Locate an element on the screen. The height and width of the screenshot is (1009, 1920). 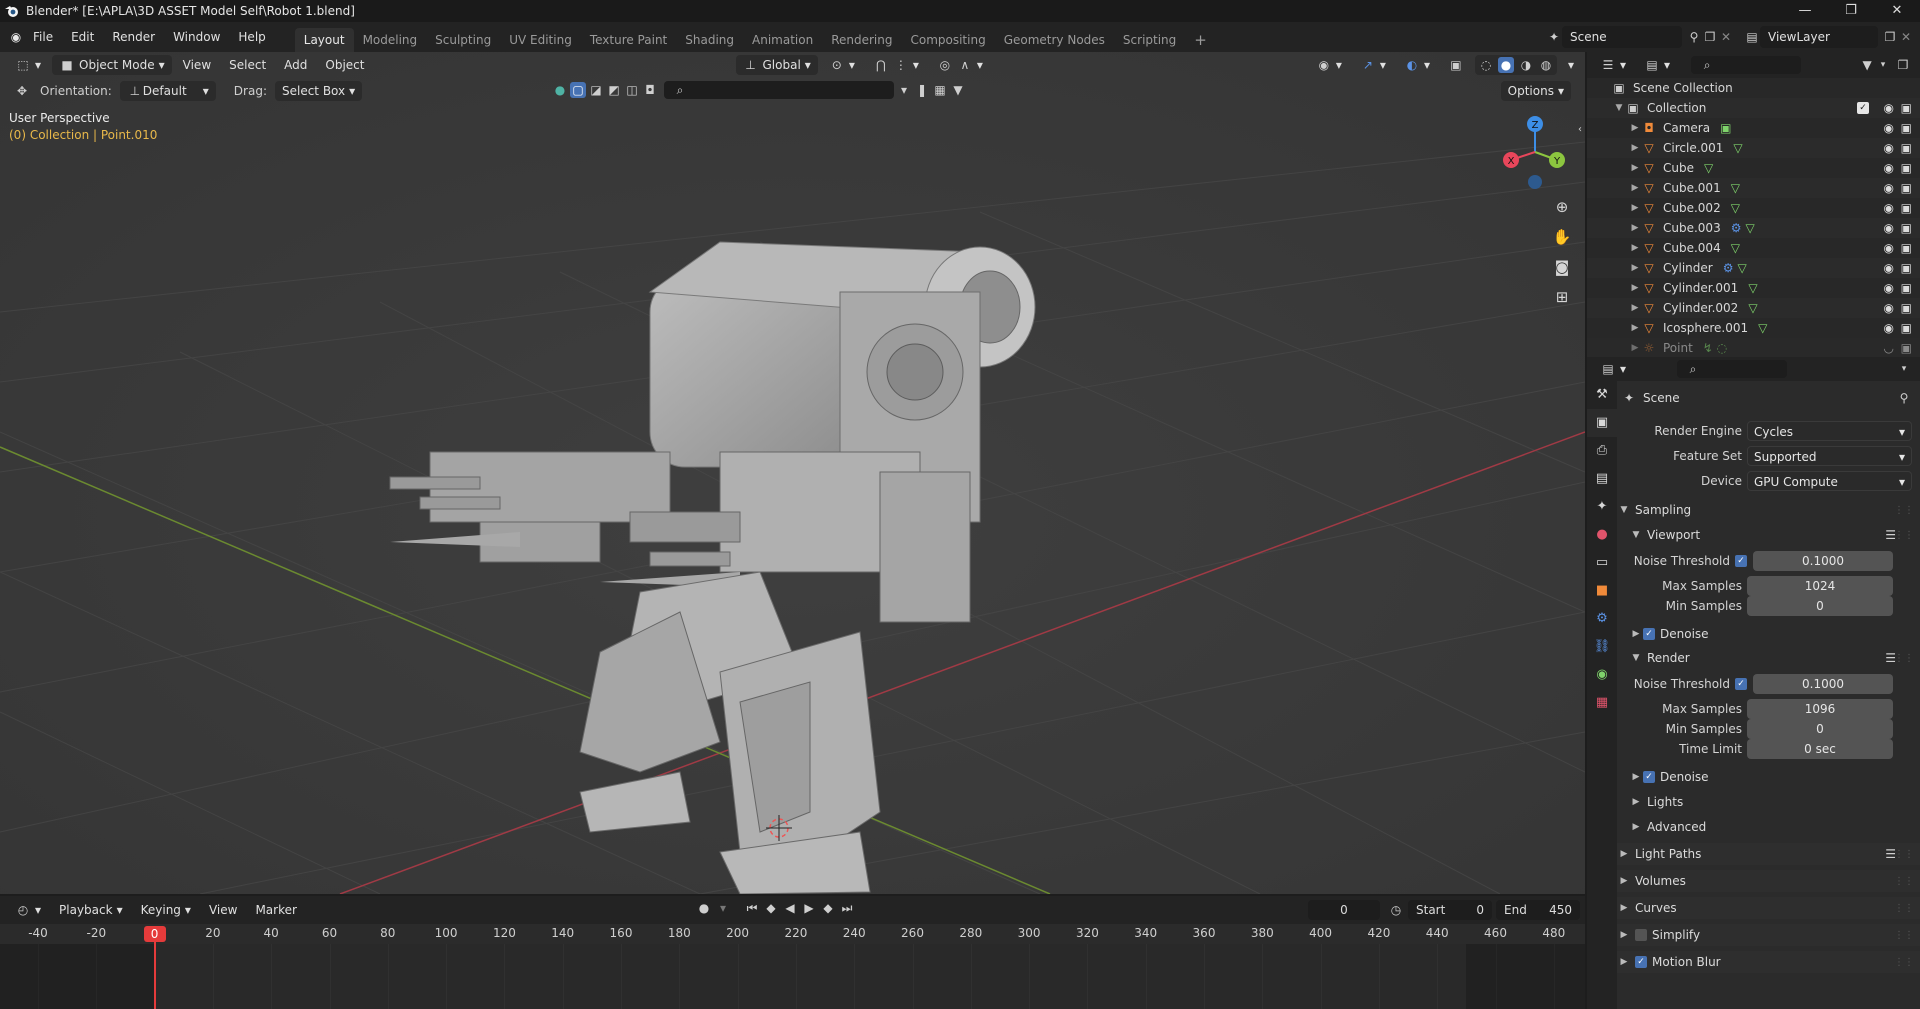
properties-search-input: ⌕ is located at coordinates (1732, 369).